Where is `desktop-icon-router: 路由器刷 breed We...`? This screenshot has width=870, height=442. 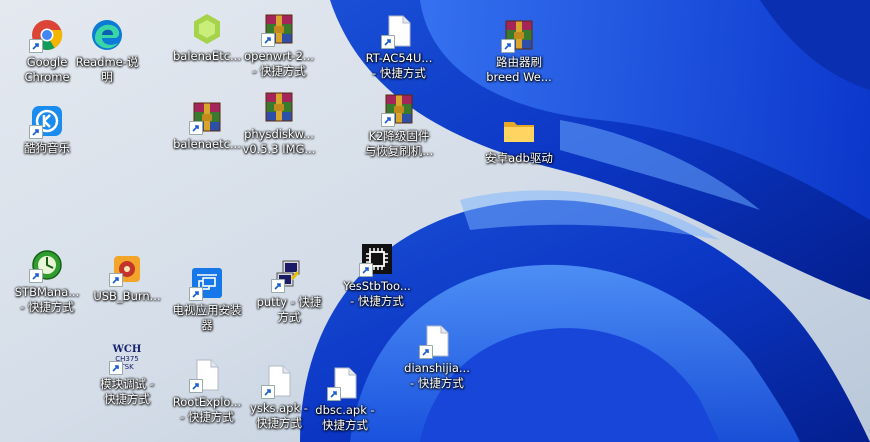 desktop-icon-router: 路由器刷 breed We... is located at coordinates (519, 51).